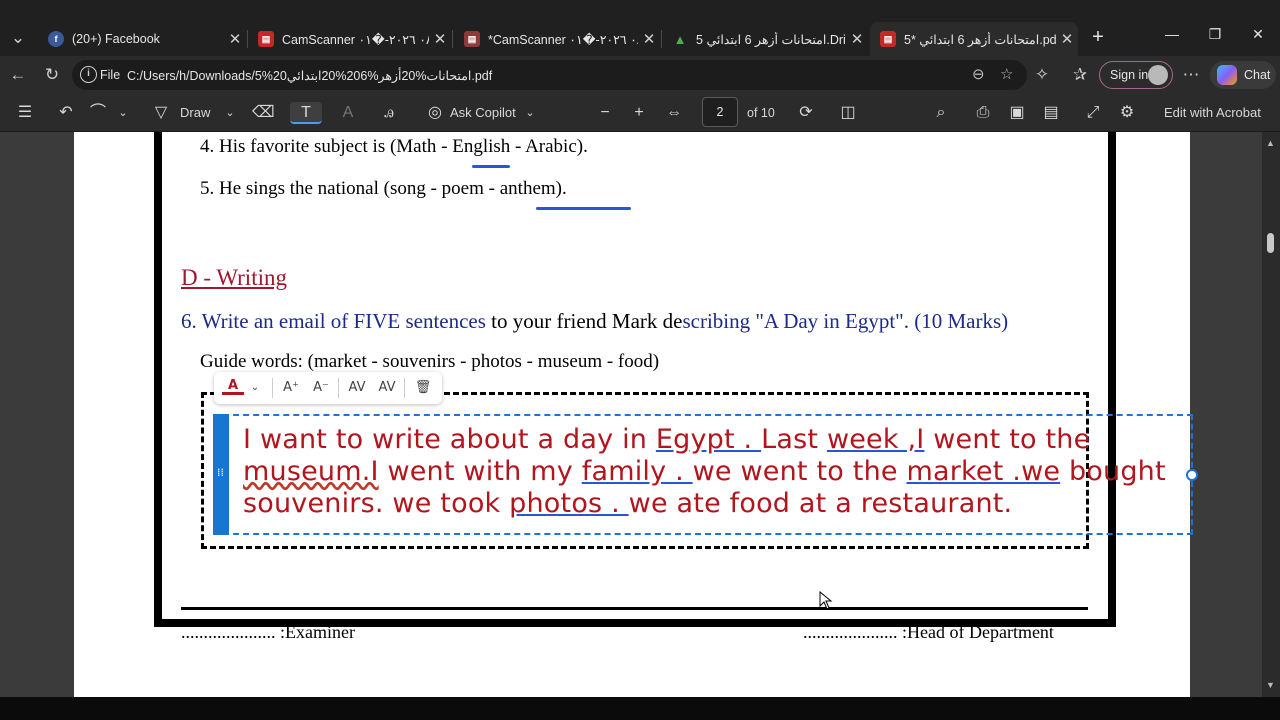 The image size is (1280, 720). I want to click on page-frame-right, so click(1112, 379).